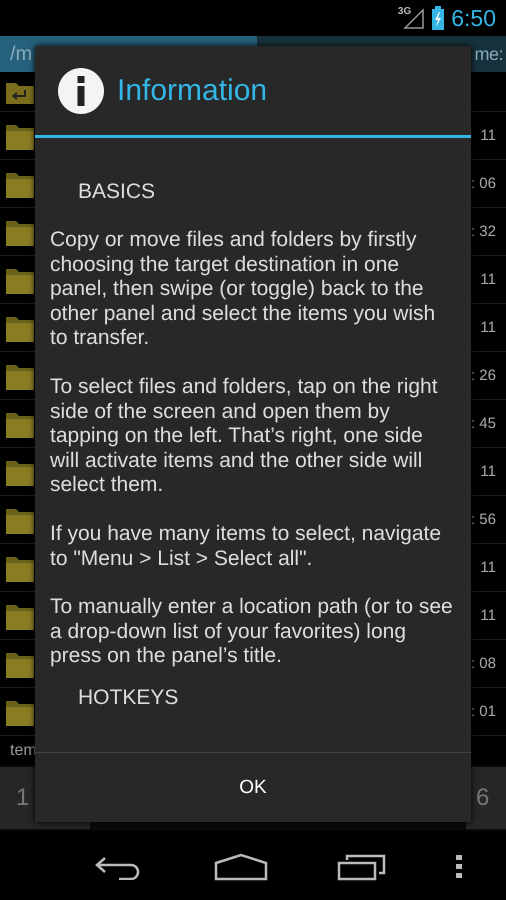 Image resolution: width=506 pixels, height=900 pixels. I want to click on help-paragraph: If you have many items to select, navigate to "Menu > List > Select all"., so click(246, 547).